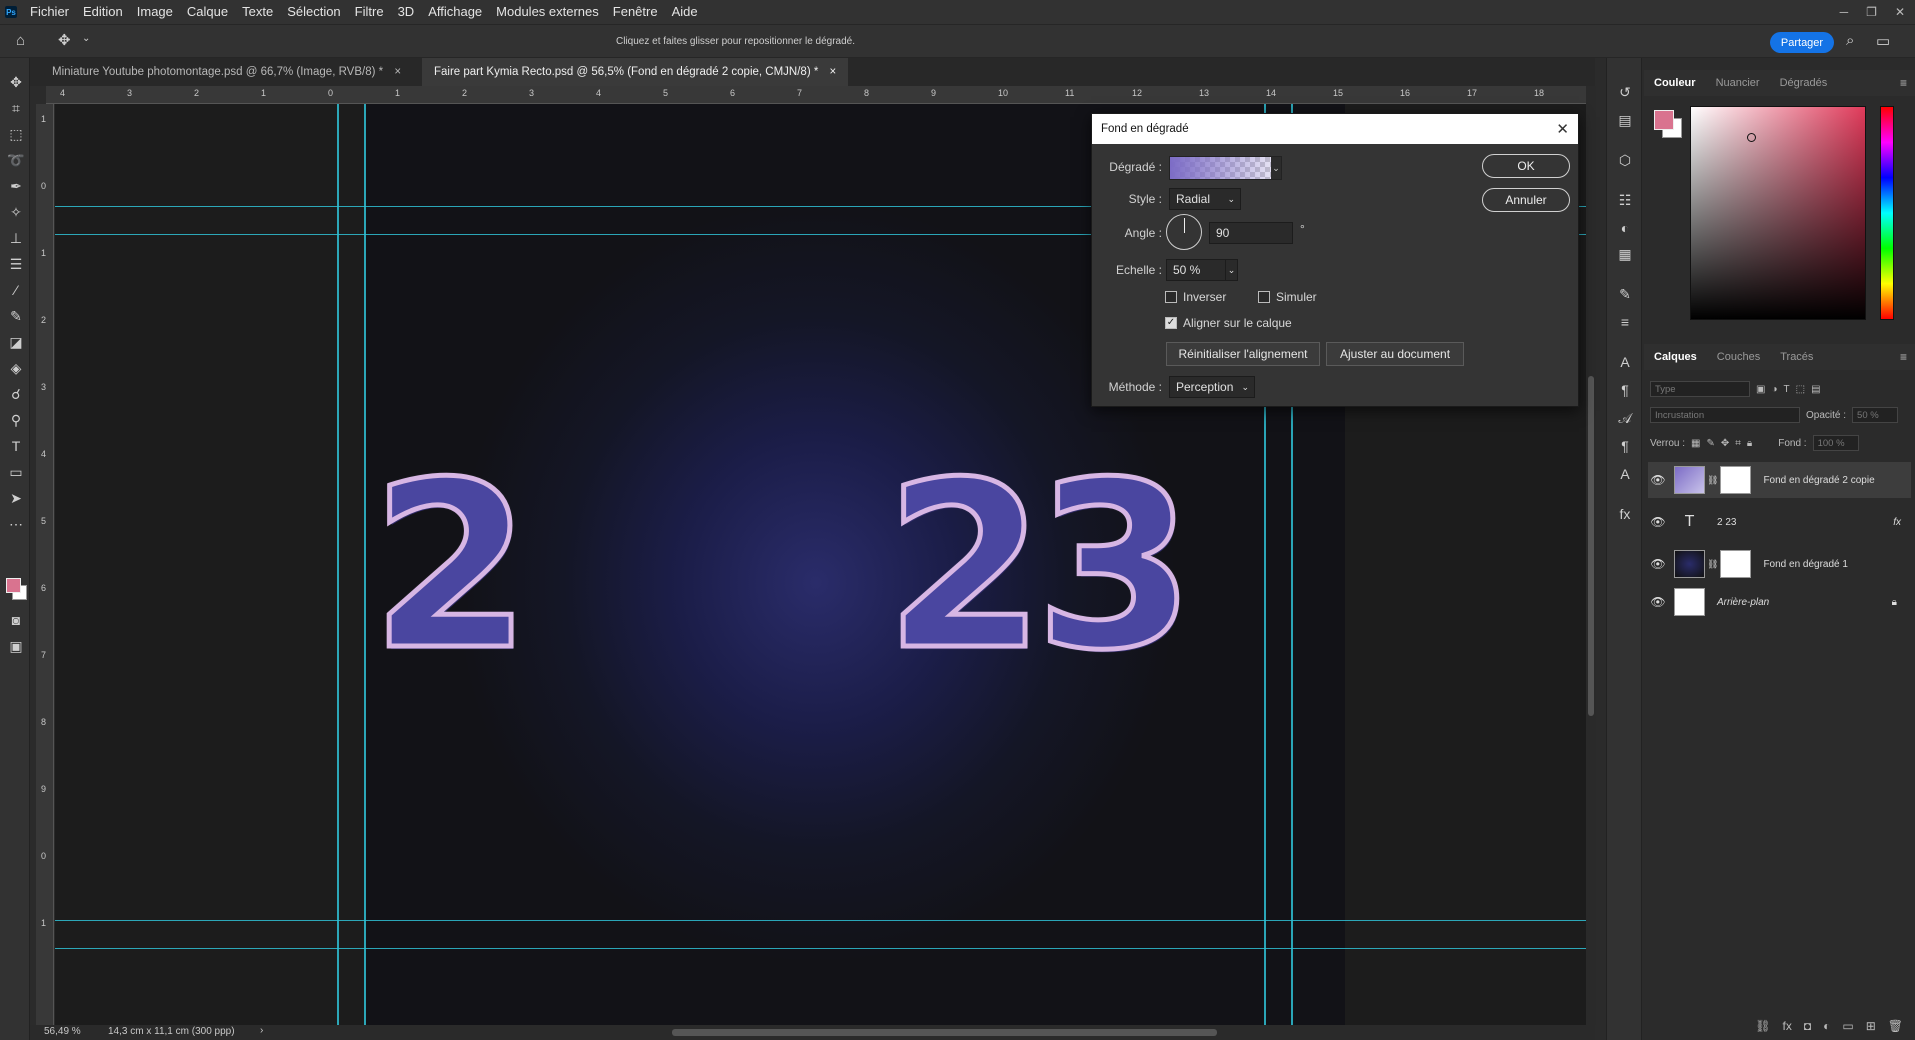 The height and width of the screenshot is (1040, 1915). Describe the element at coordinates (1779, 602) in the screenshot. I see `layer-row: 👁︎ Arrière-plan 🔒︎` at that location.